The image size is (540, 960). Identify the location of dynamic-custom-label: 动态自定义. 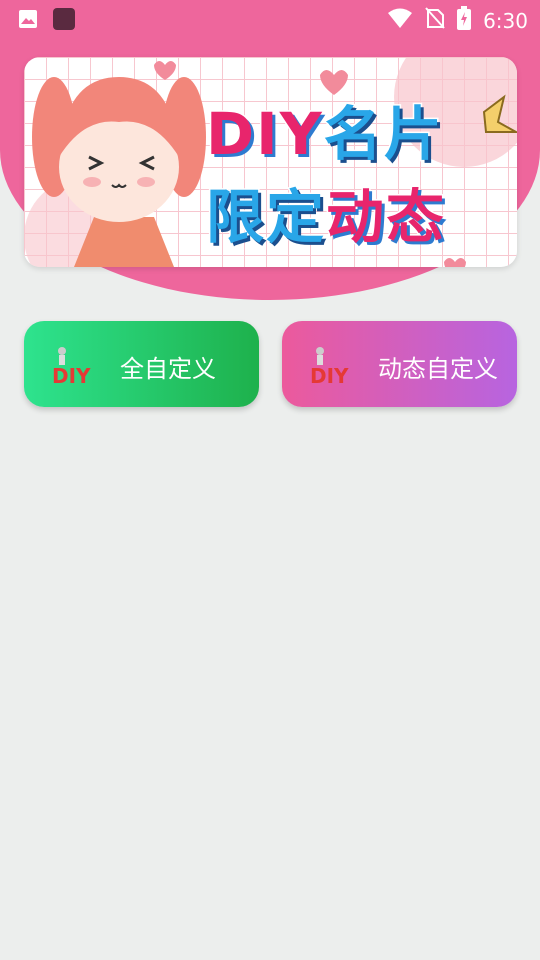
(438, 369).